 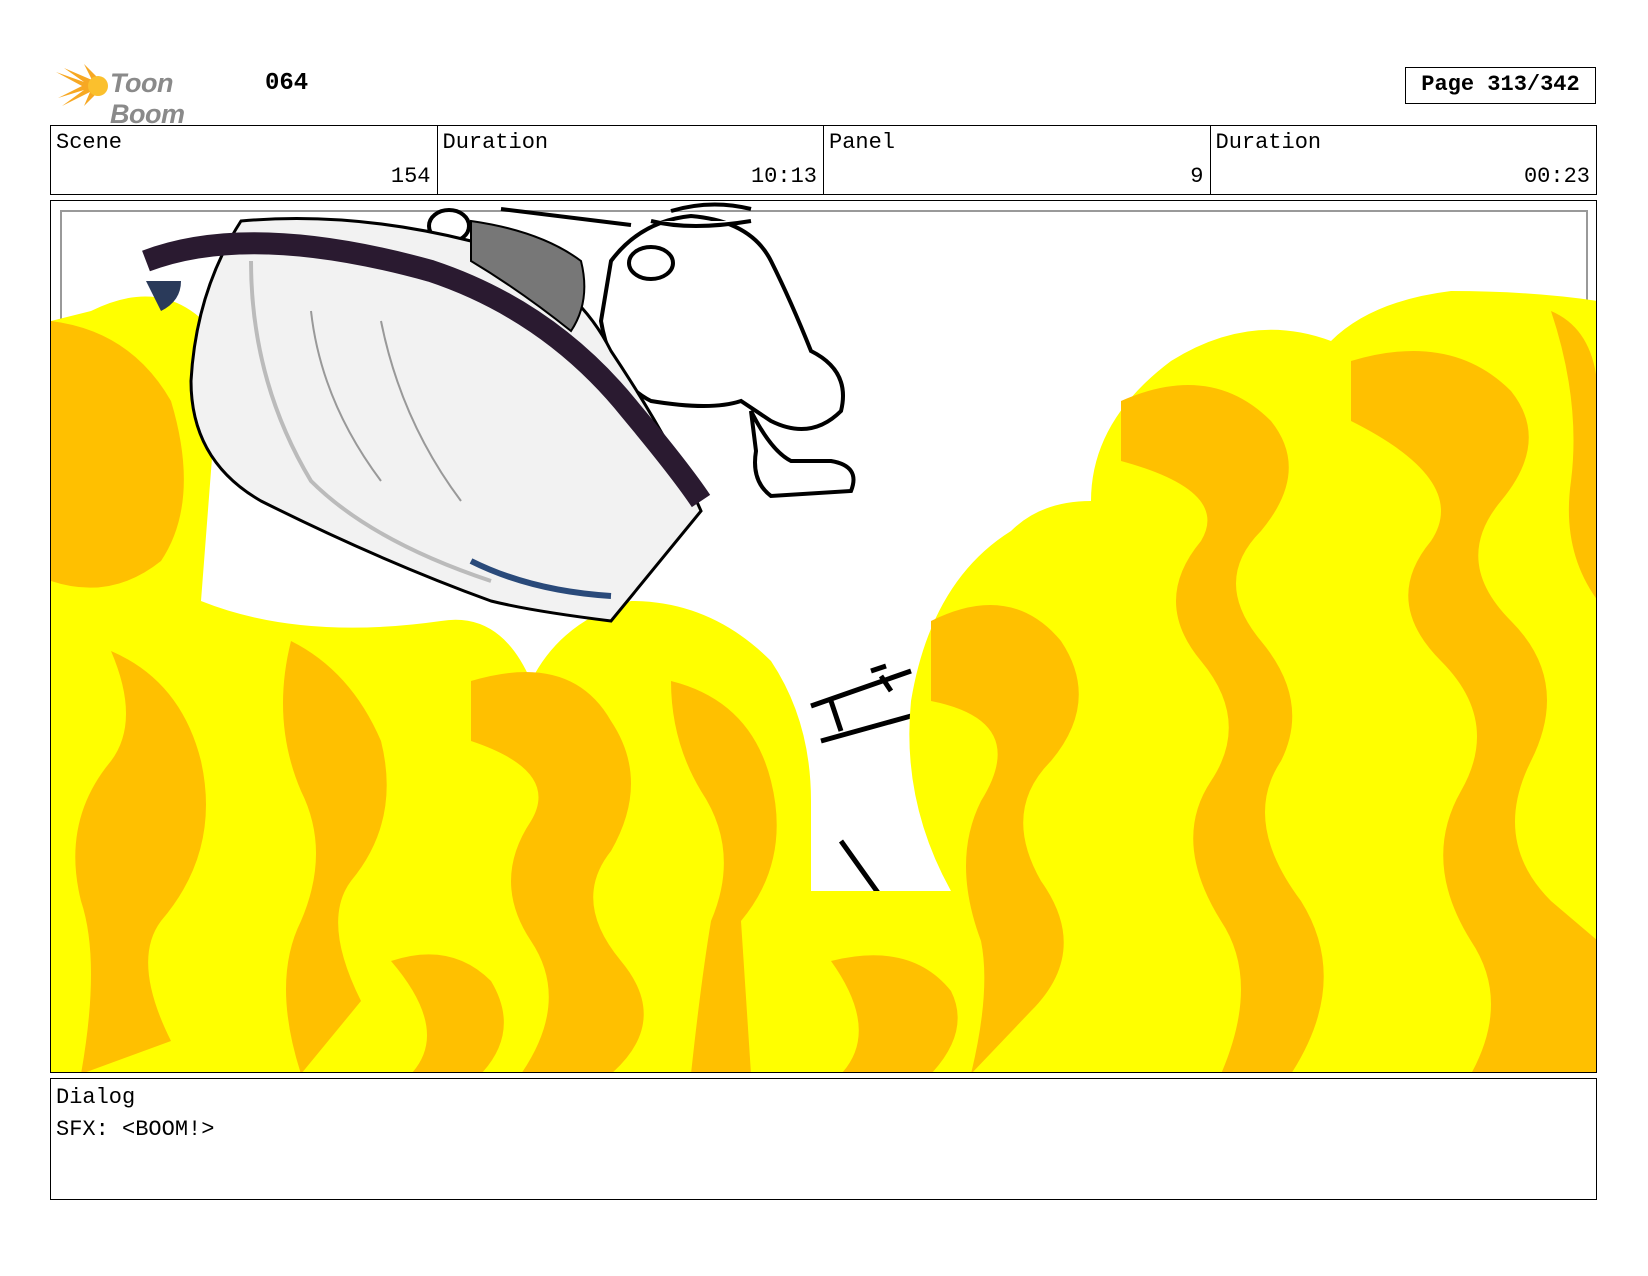 What do you see at coordinates (244, 160) in the screenshot?
I see `scene-cell: Scene 154` at bounding box center [244, 160].